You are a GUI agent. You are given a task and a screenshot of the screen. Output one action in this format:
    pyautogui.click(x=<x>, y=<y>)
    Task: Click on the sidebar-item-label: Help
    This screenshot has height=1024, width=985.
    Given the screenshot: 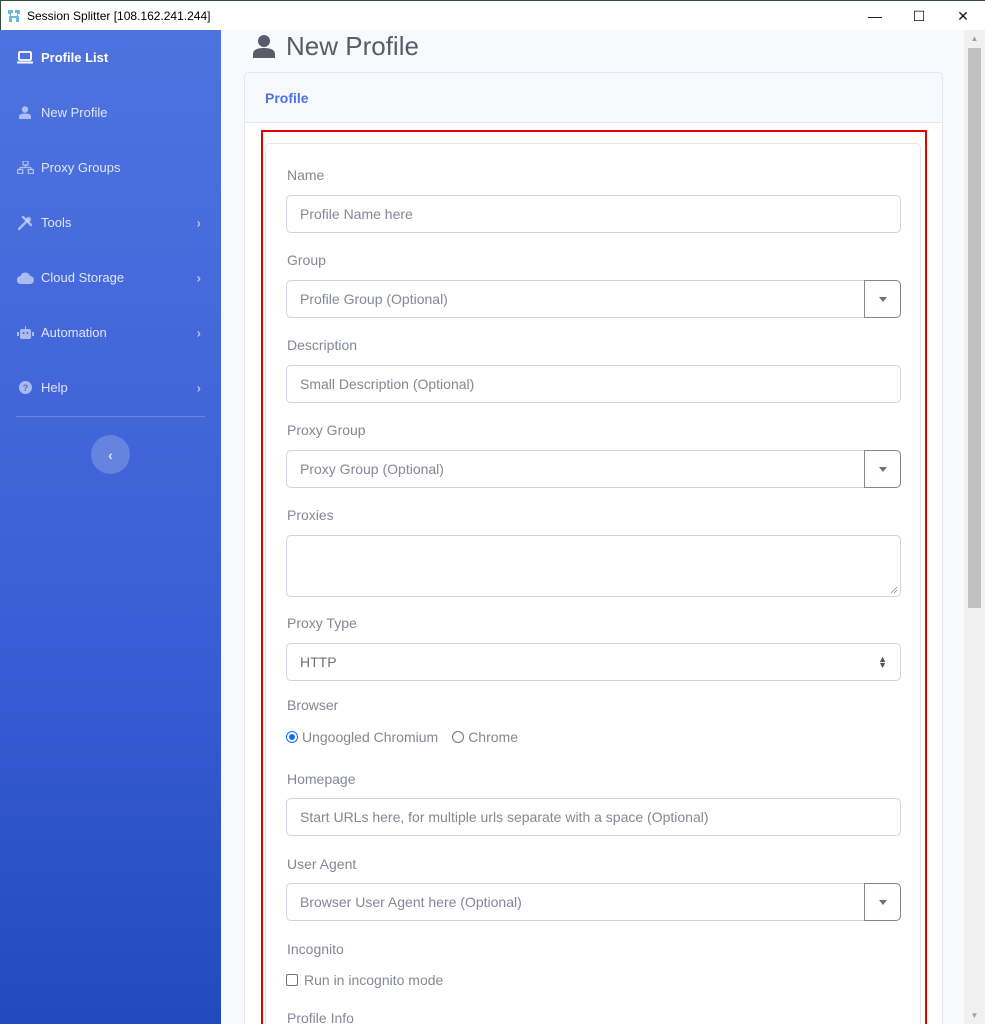 What is the action you would take?
    pyautogui.click(x=54, y=387)
    